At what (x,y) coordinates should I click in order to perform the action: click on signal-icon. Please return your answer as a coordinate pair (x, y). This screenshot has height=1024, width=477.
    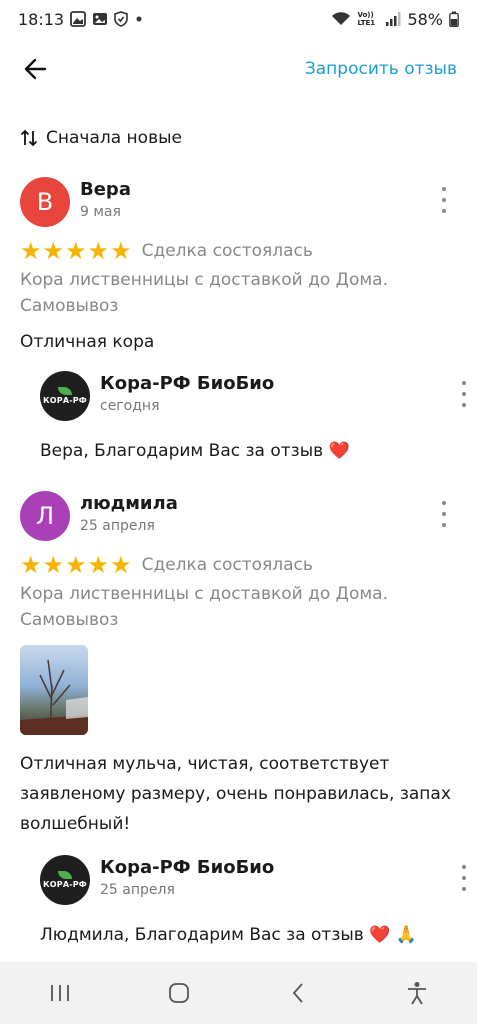
    Looking at the image, I should click on (393, 19).